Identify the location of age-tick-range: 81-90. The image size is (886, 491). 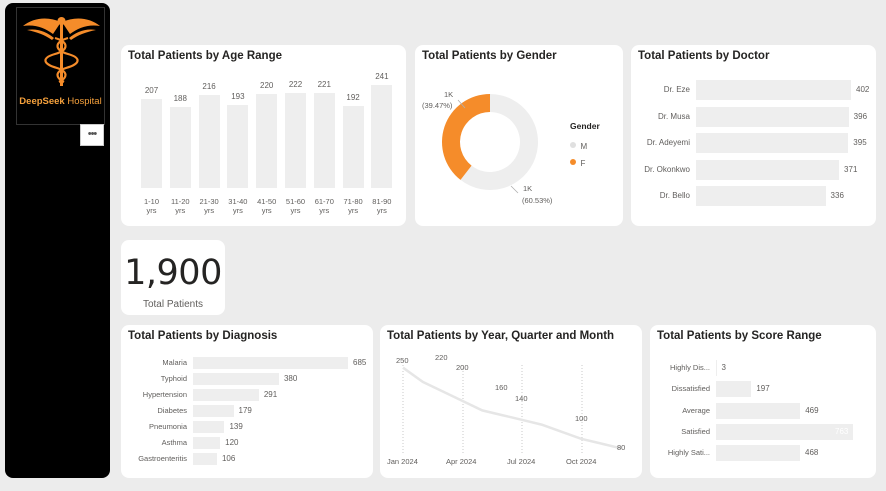
(382, 201).